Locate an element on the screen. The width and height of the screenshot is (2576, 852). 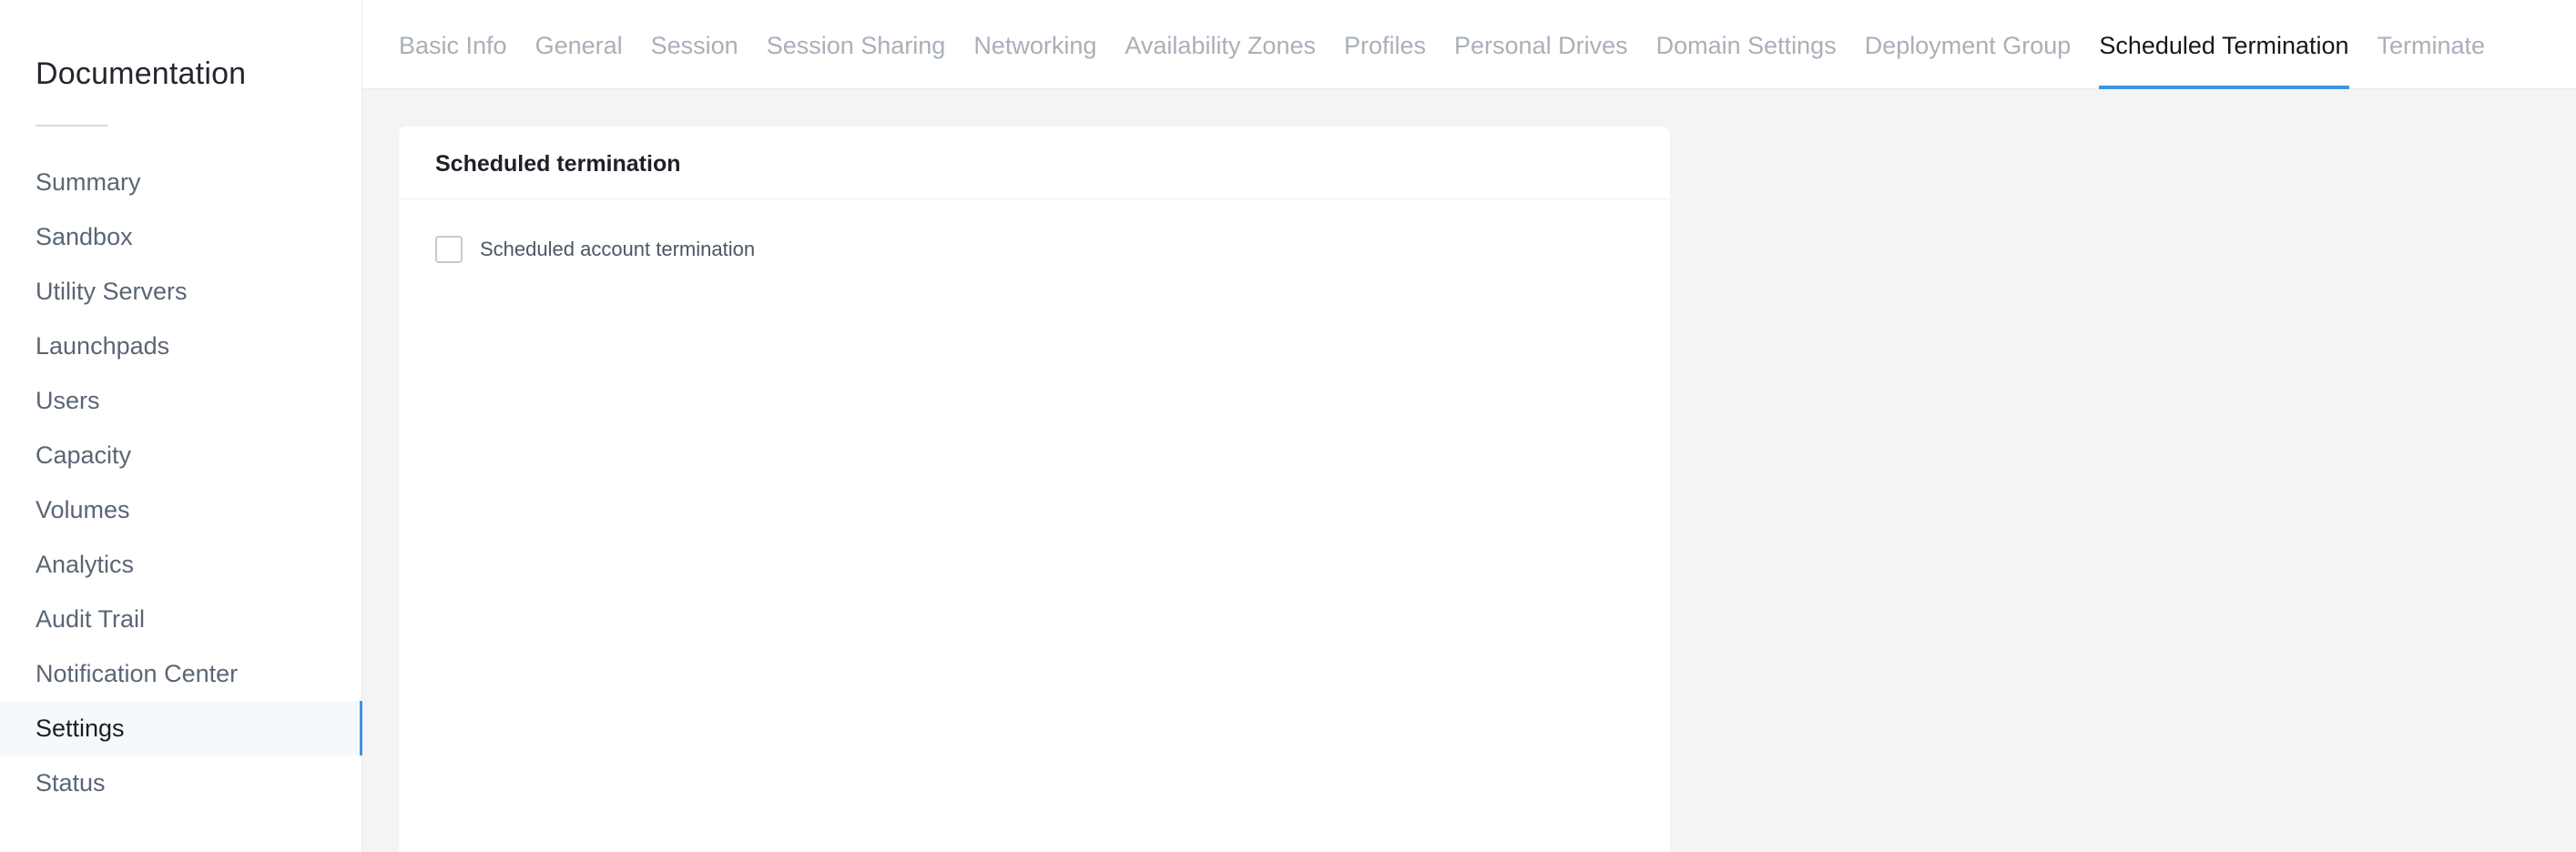
sidebar-item-launchpads: Launchpads is located at coordinates (181, 346).